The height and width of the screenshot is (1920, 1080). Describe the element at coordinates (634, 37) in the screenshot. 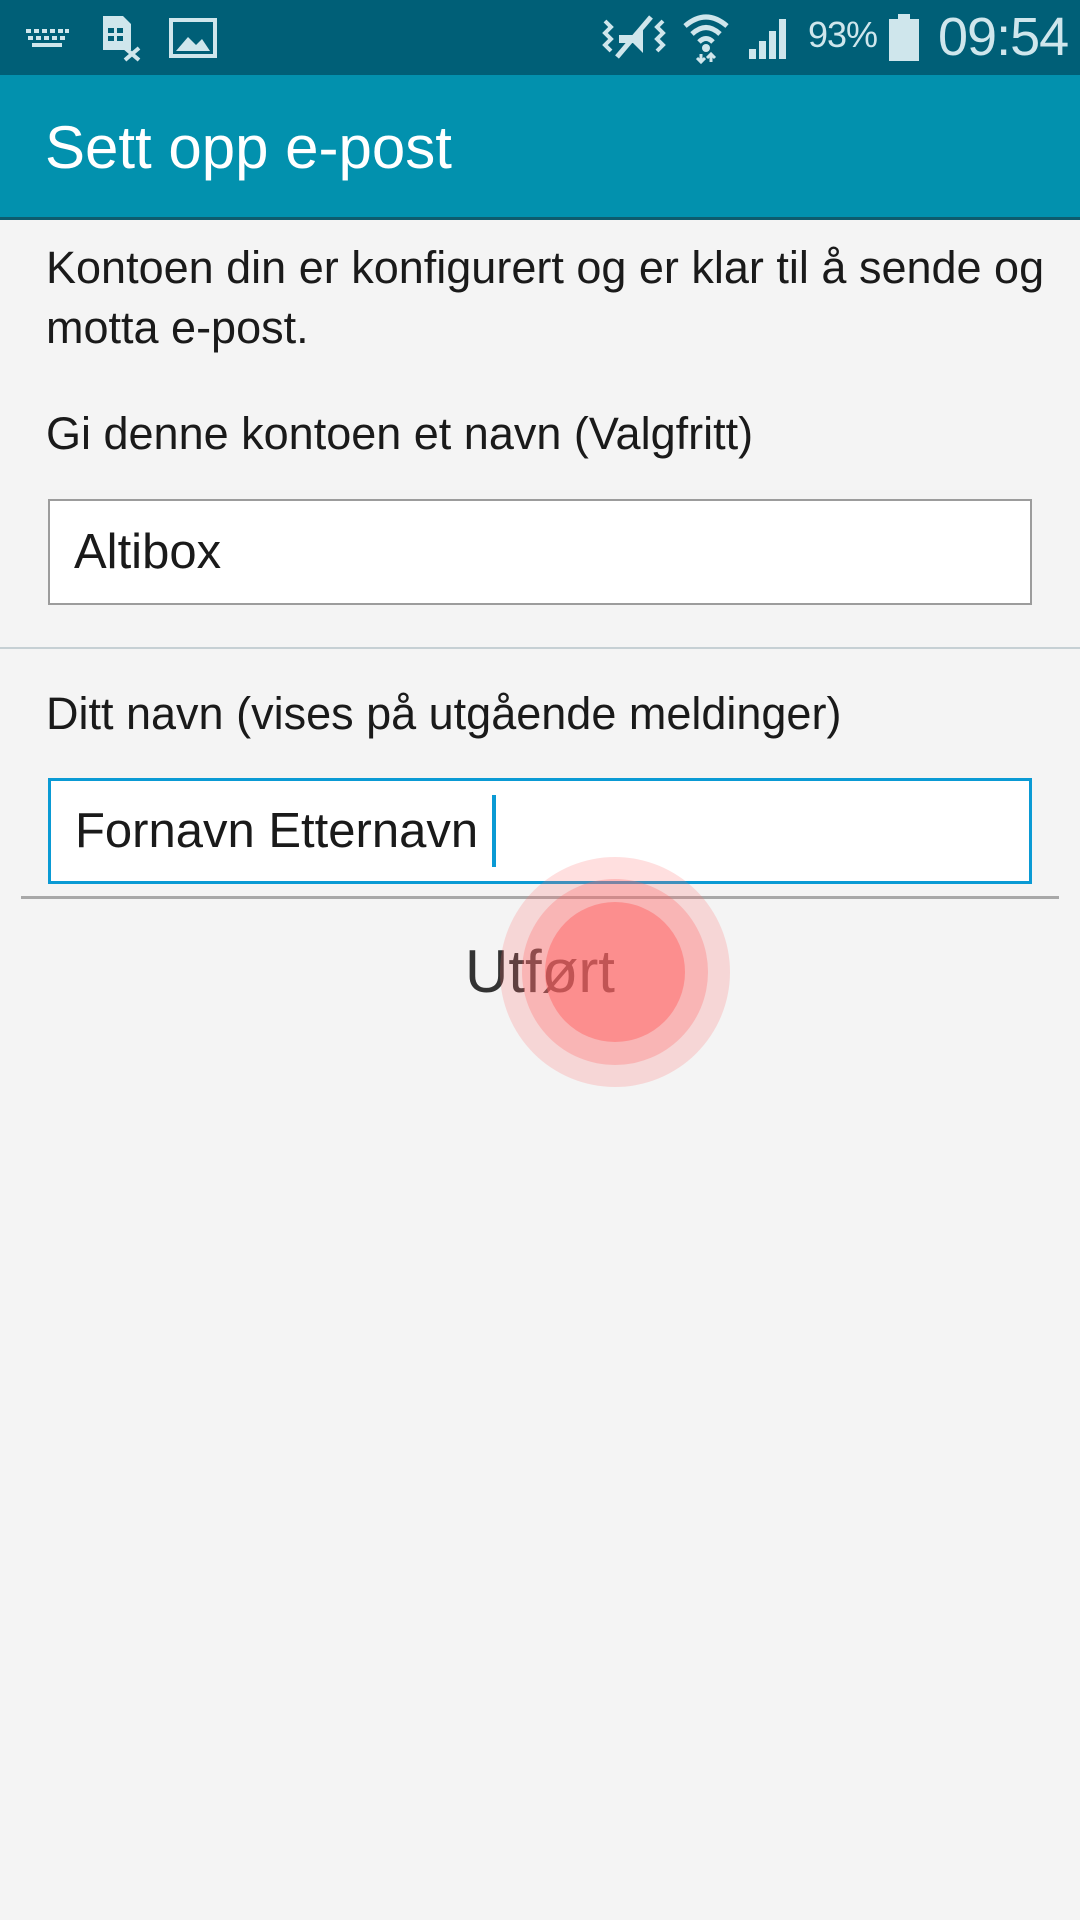

I see `vibrate-mute-icon` at that location.